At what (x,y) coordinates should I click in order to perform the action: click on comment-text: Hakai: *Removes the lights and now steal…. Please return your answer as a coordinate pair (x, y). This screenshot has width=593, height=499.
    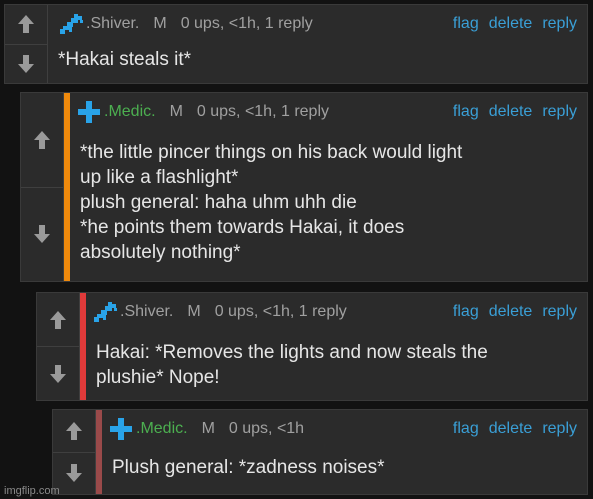
    Looking at the image, I should click on (336, 365).